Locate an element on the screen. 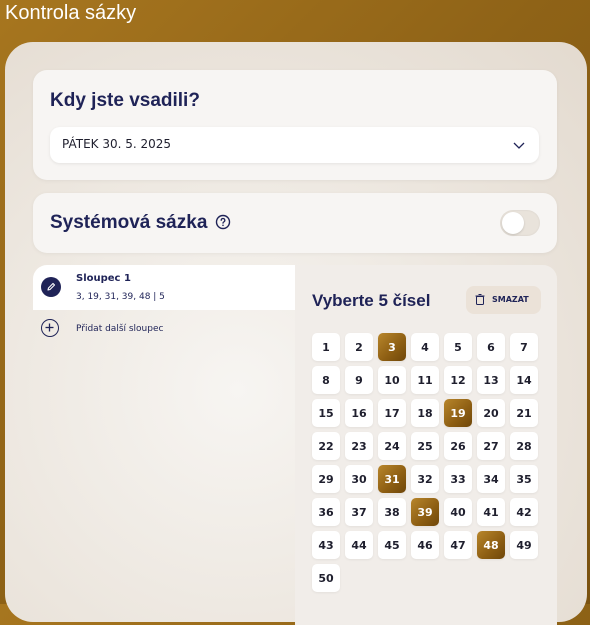 This screenshot has width=590, height=625. number-50: 50 is located at coordinates (326, 578).